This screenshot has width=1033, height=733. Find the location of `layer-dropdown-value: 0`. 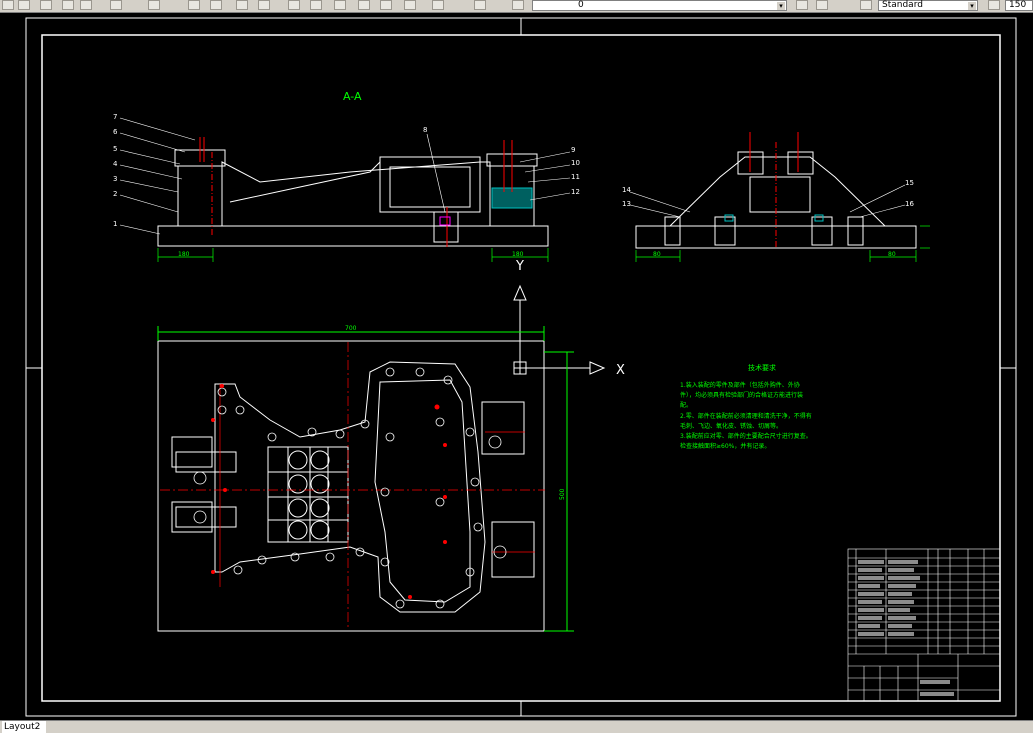

layer-dropdown-value: 0 is located at coordinates (581, 5).